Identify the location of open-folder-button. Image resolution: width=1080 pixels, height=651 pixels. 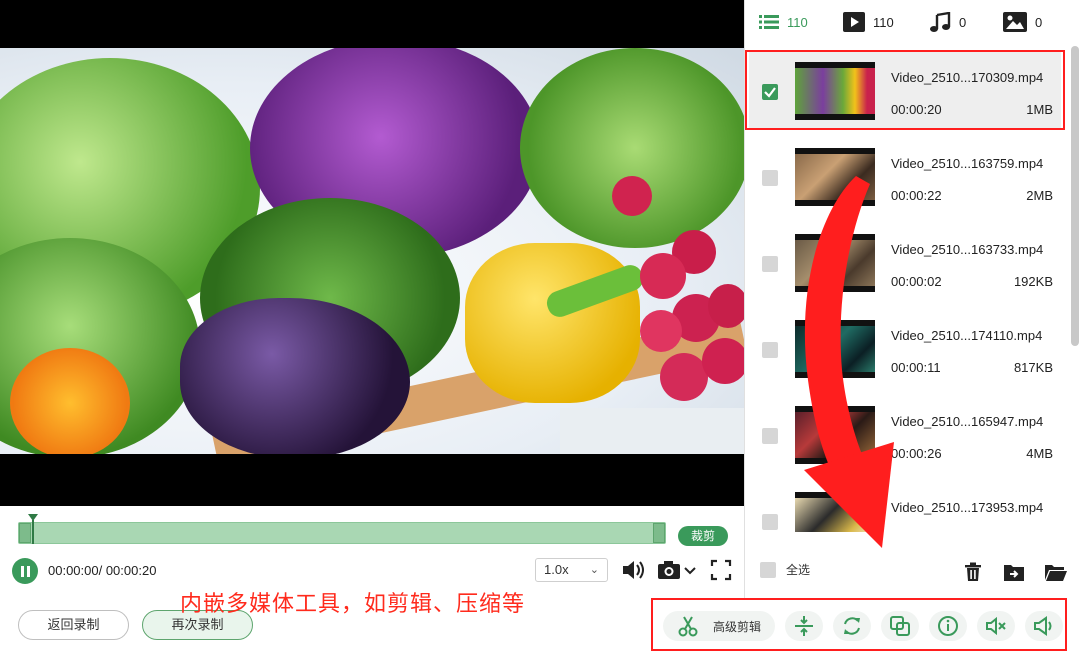
(1056, 572).